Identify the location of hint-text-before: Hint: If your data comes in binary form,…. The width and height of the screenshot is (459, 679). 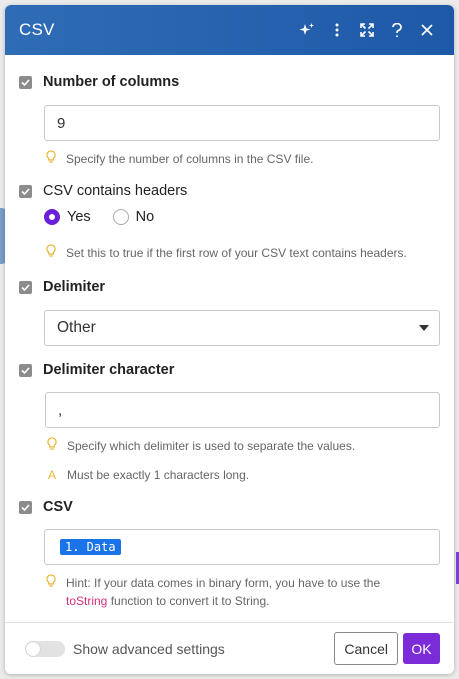
(223, 583).